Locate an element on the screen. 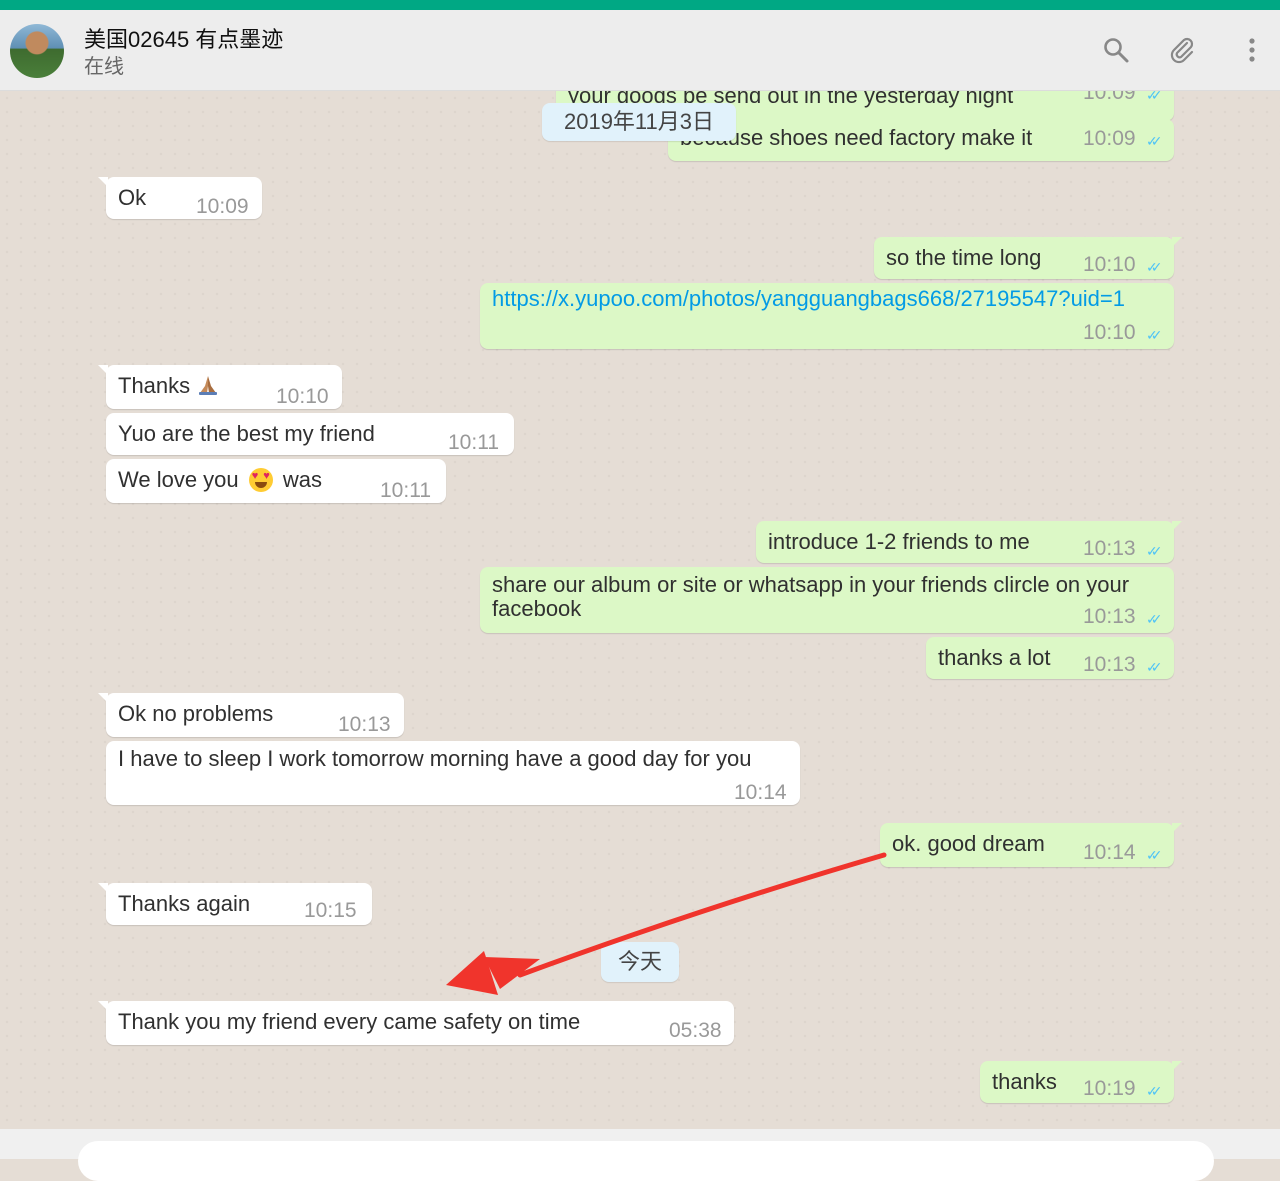 Image resolution: width=1280 pixels, height=1181 pixels. message-outgoing: introduce 1-2 friends to me 10:13 ✓✓ is located at coordinates (969, 542).